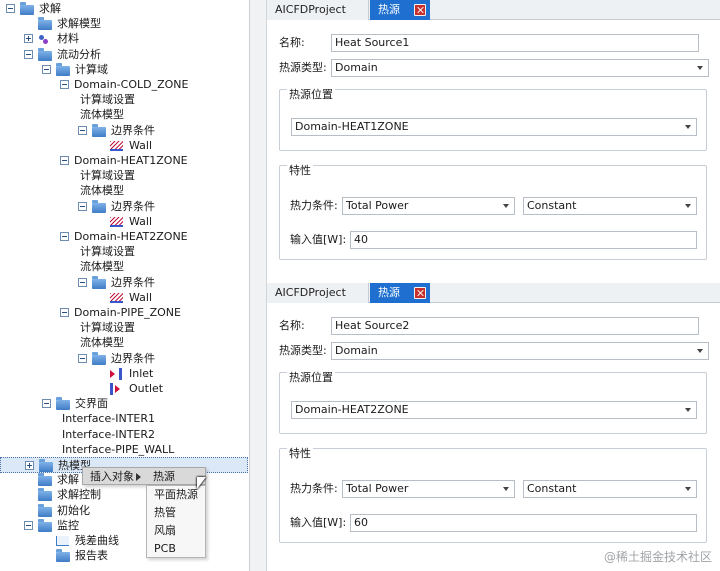 This screenshot has height=571, width=720. I want to click on material-icon, so click(44, 39).